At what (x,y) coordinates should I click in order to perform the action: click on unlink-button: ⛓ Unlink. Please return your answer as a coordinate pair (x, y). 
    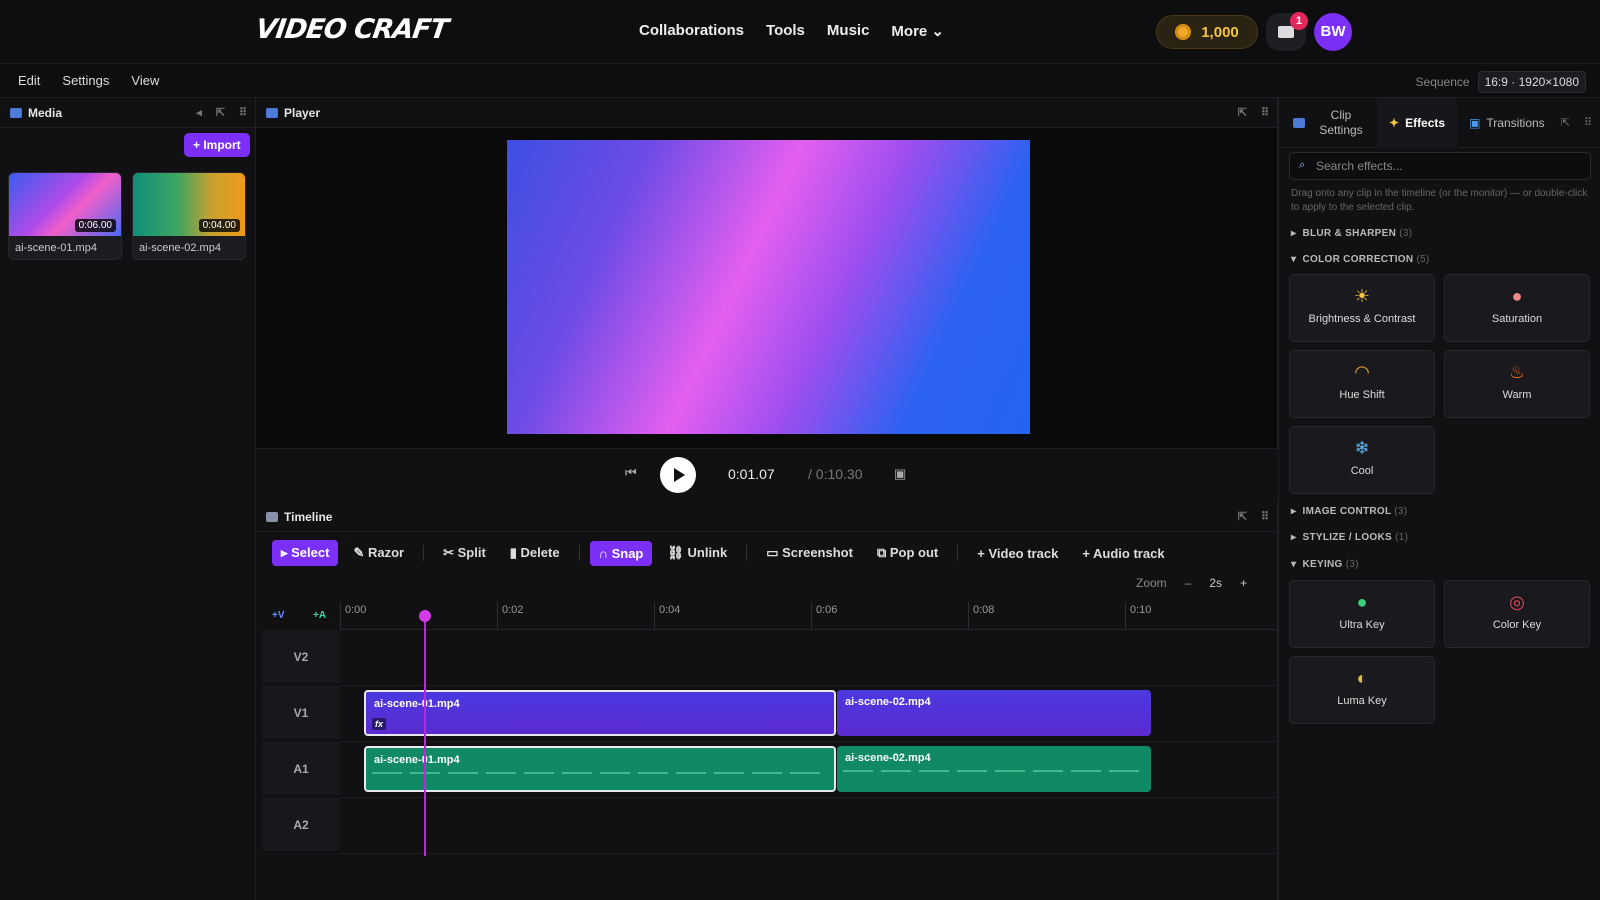
    Looking at the image, I should click on (697, 553).